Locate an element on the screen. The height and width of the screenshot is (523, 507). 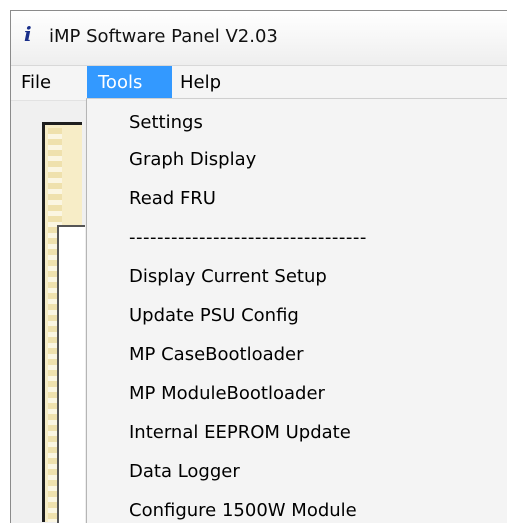
menu-item-internal-eeprom-update: Internal EEPROM Update is located at coordinates (240, 433).